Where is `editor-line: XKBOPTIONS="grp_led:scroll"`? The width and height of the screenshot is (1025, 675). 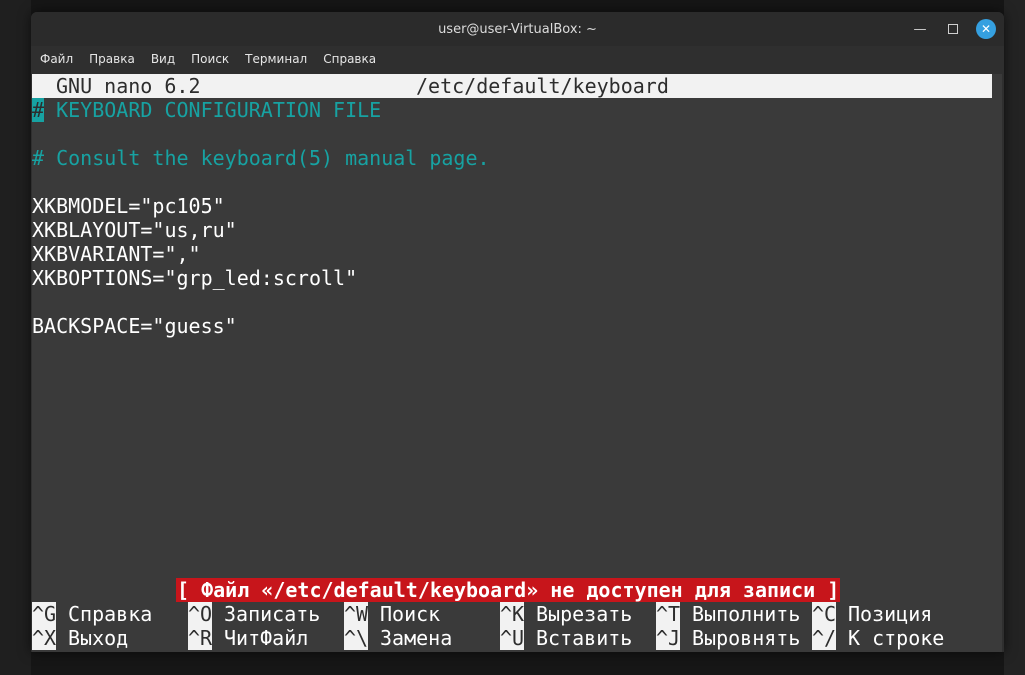 editor-line: XKBOPTIONS="grp_led:scroll" is located at coordinates (195, 278).